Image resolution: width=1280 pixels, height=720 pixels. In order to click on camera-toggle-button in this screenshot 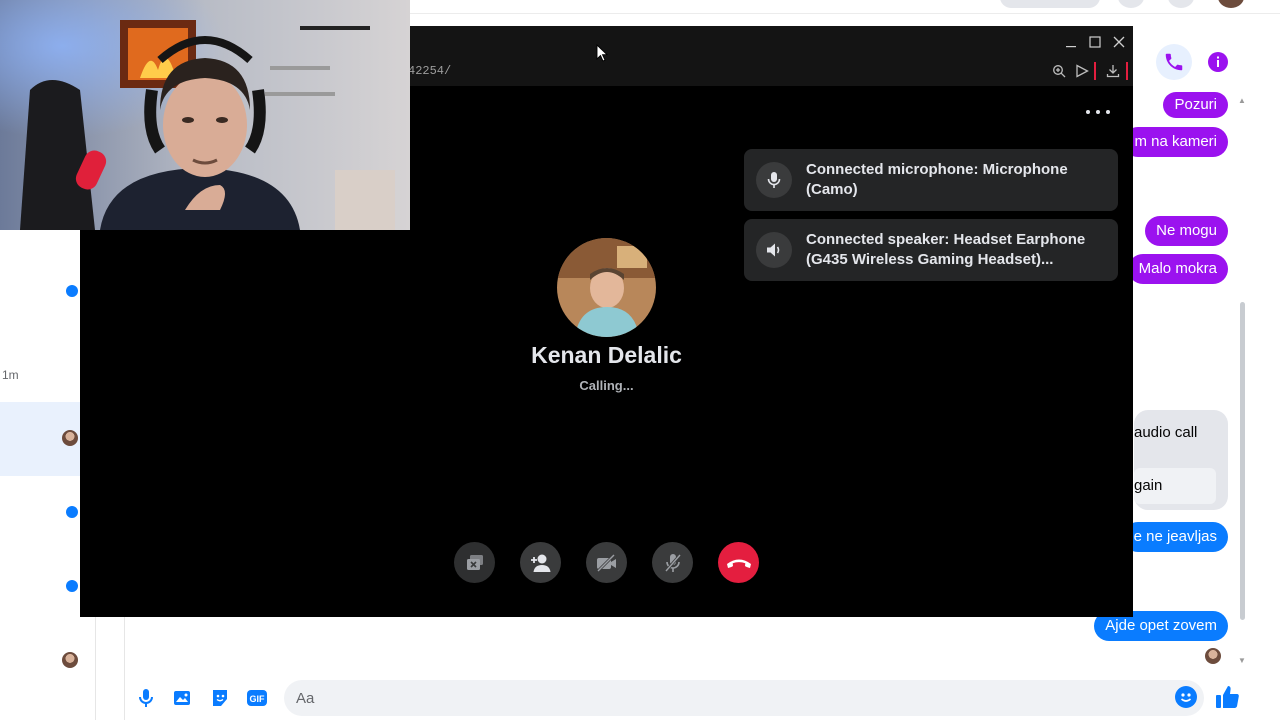, I will do `click(606, 562)`.